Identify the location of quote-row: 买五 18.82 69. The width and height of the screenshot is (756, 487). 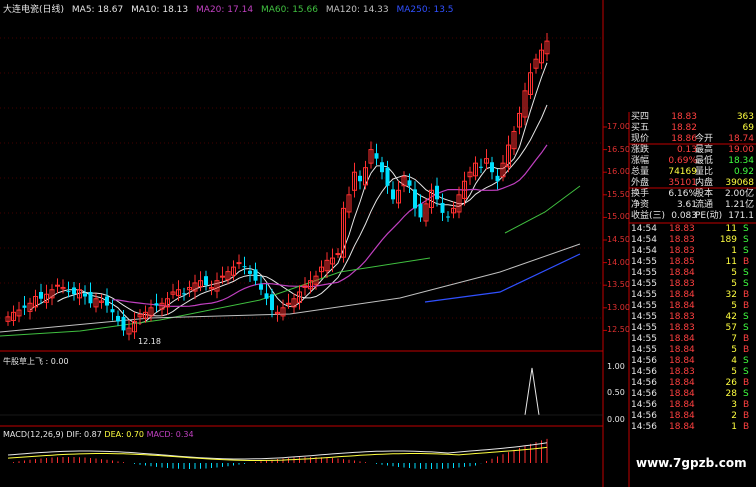
(692, 128).